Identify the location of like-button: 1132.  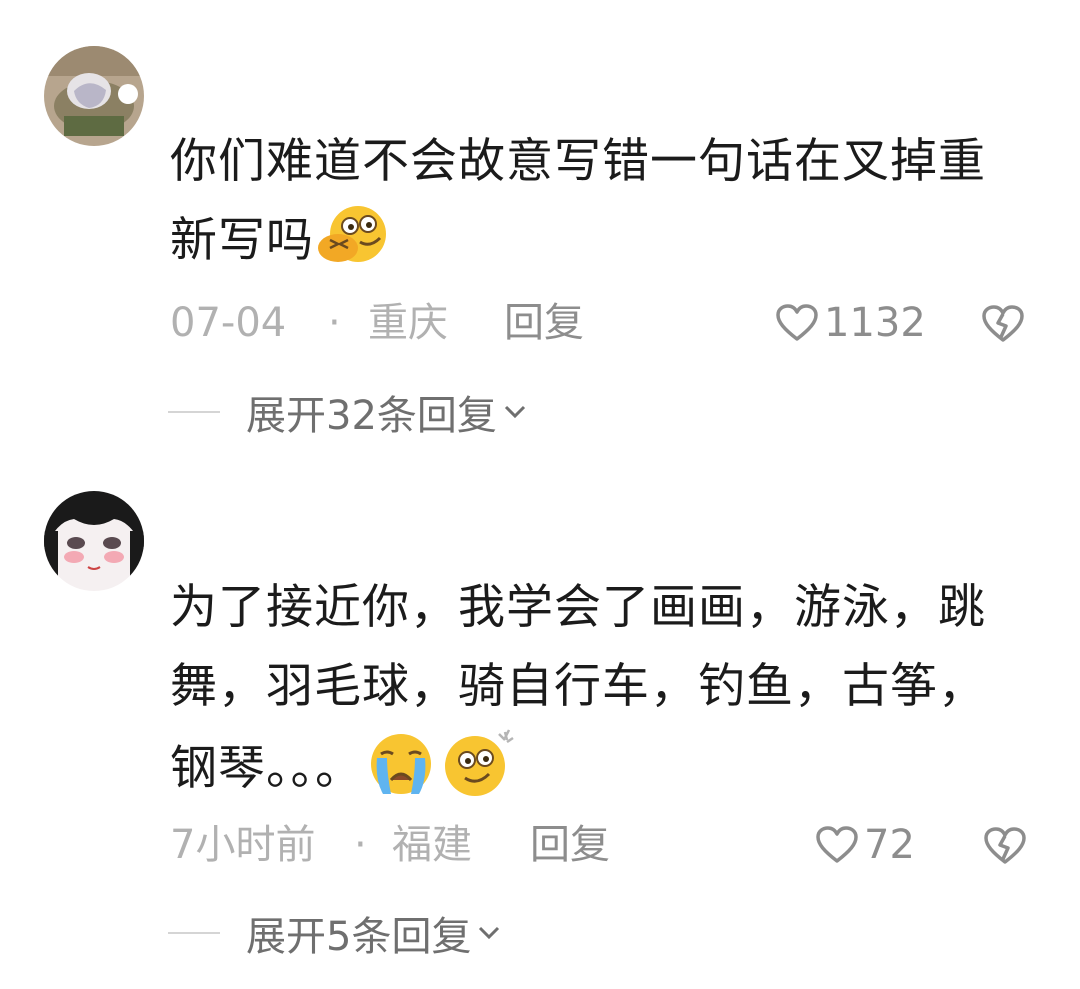
(851, 323).